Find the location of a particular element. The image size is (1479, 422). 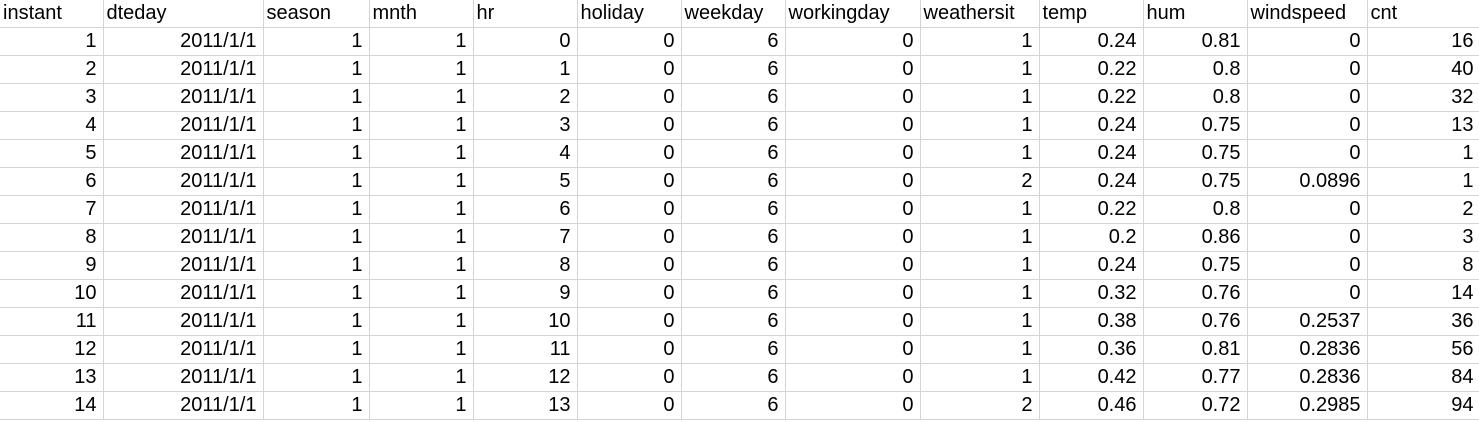

cell-cnt: 16 is located at coordinates (1423, 41).